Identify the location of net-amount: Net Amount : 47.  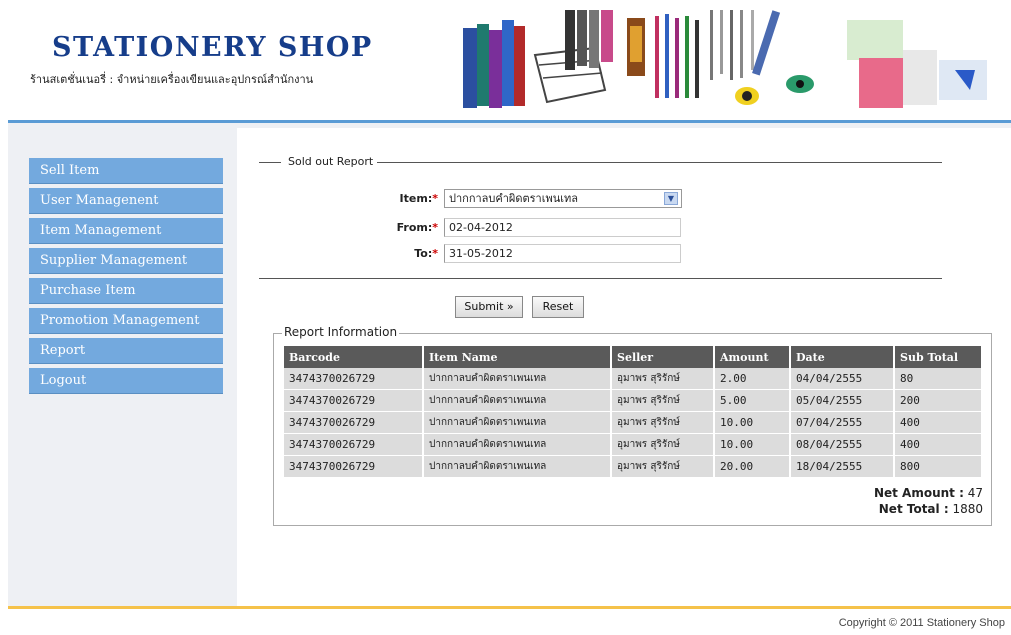
(928, 493).